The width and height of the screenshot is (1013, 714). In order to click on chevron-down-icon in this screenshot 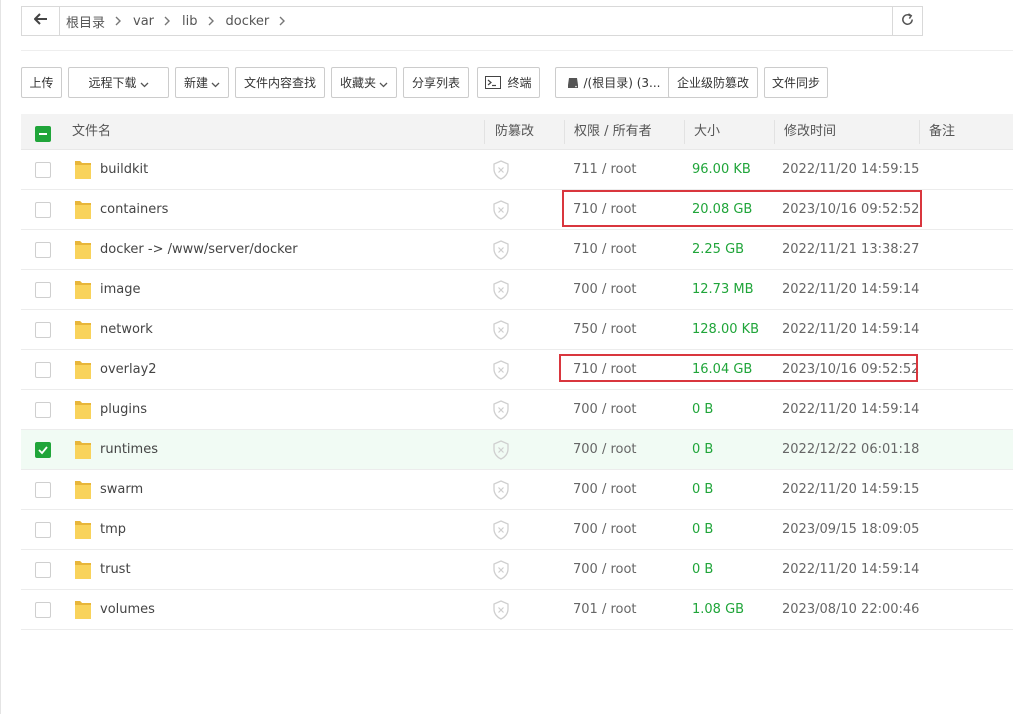, I will do `click(383, 83)`.